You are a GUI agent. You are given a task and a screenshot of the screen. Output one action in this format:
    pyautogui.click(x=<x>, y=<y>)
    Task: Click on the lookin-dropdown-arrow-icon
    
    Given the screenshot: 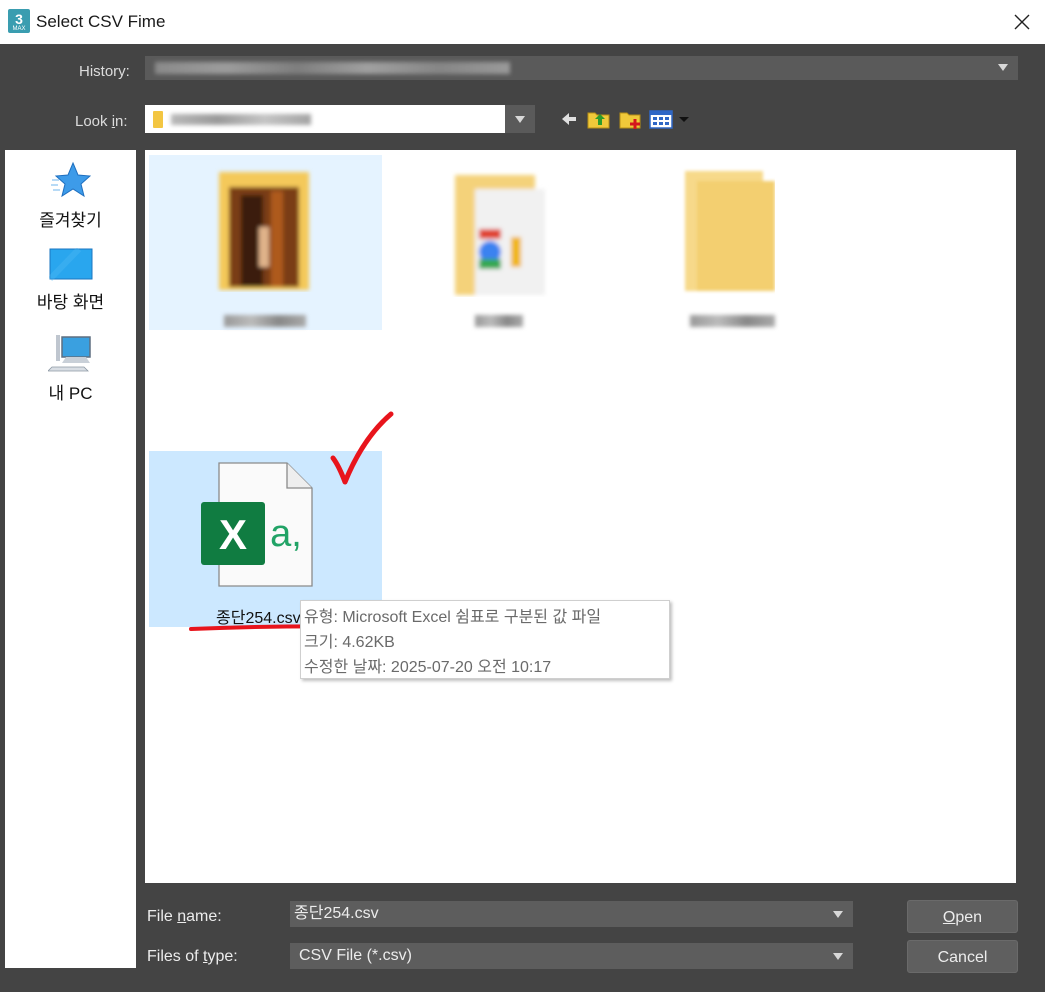 What is the action you would take?
    pyautogui.click(x=520, y=119)
    